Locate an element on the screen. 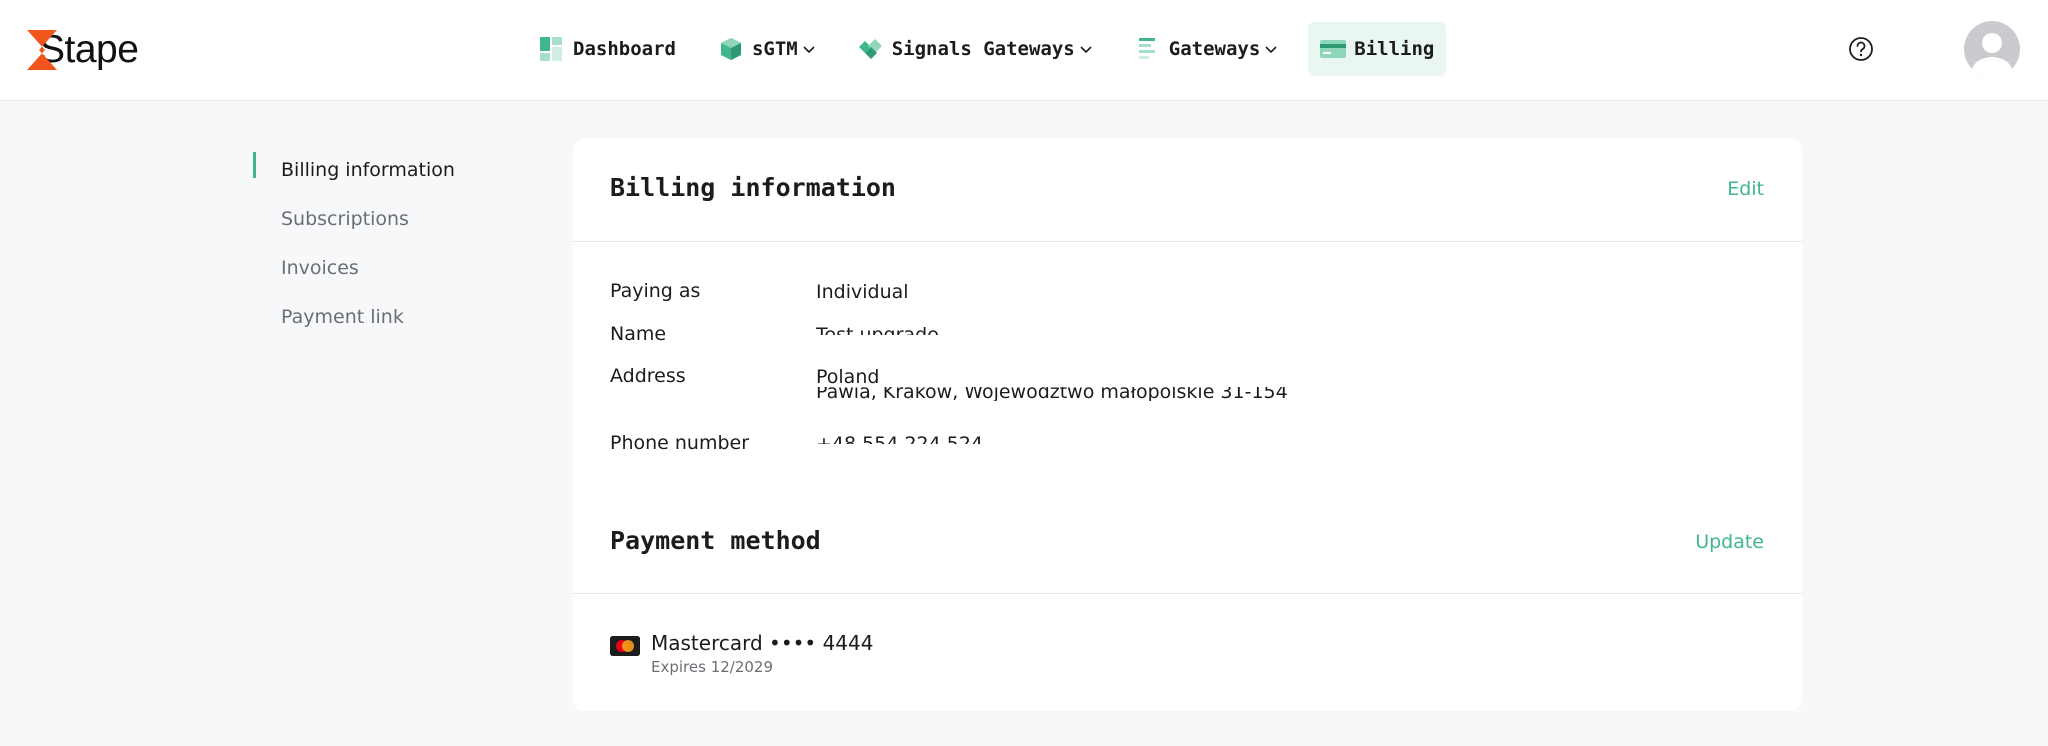 Image resolution: width=2048 pixels, height=746 pixels. edit-button: Edit is located at coordinates (1745, 189).